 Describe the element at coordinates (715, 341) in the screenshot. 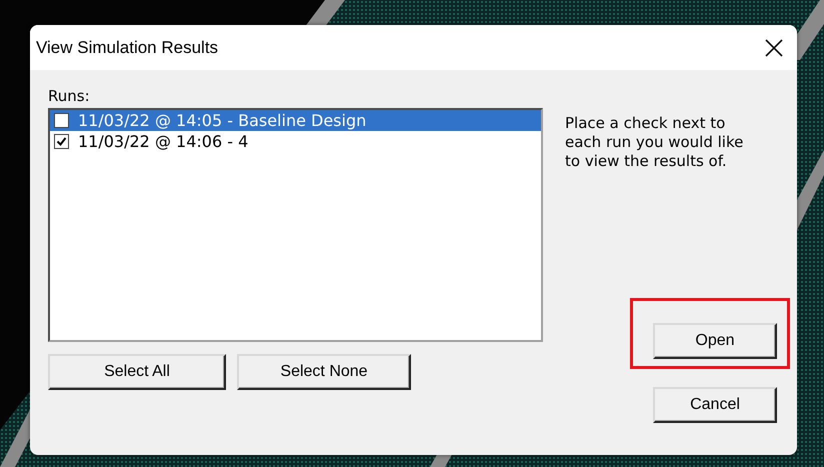

I see `dialog-button: Open` at that location.